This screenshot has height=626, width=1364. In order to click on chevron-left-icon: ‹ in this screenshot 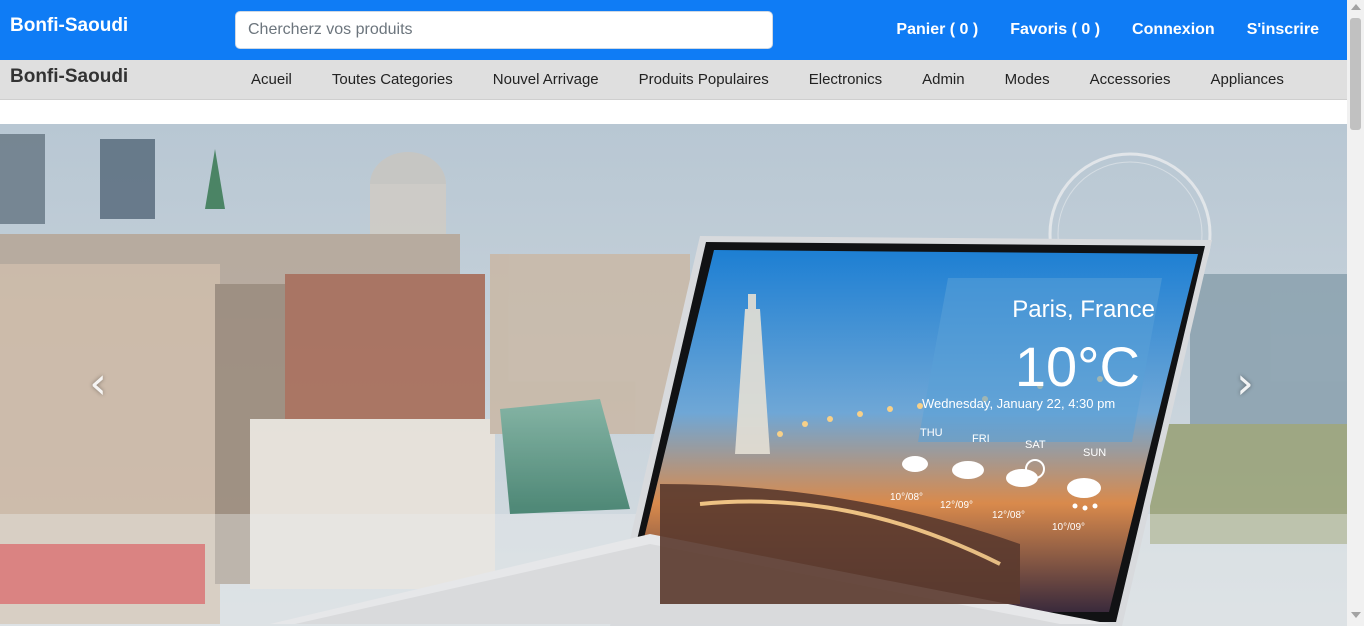, I will do `click(98, 383)`.